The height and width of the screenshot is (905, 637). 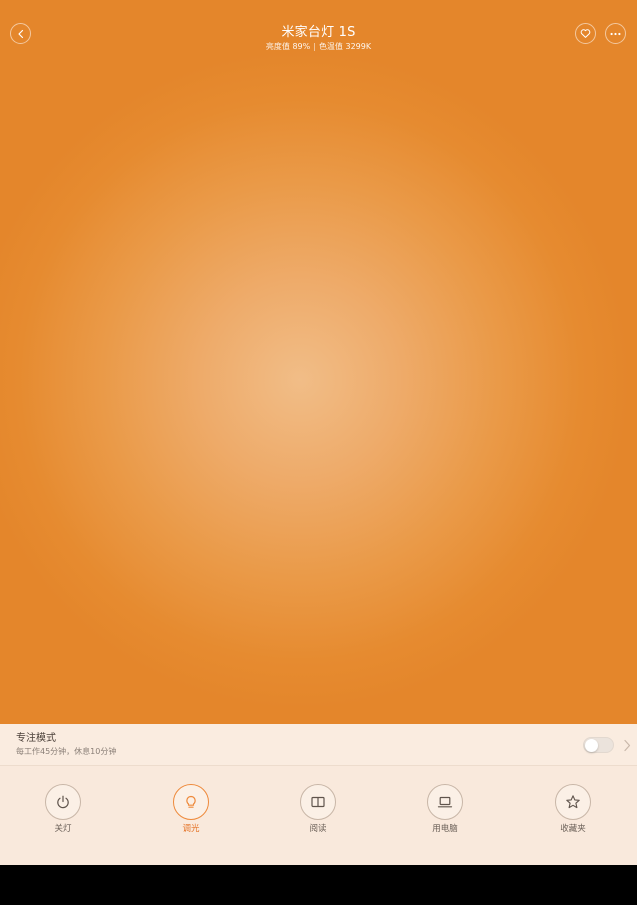 I want to click on mode-computer-circle, so click(x=445, y=802).